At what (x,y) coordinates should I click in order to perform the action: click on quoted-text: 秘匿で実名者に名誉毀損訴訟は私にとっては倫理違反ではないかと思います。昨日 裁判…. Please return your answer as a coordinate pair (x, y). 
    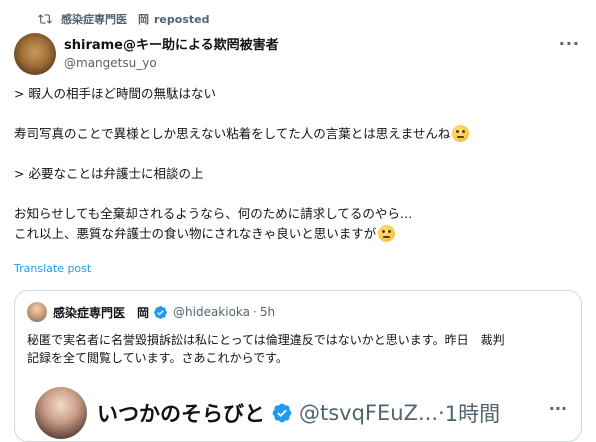
    Looking at the image, I should click on (297, 349).